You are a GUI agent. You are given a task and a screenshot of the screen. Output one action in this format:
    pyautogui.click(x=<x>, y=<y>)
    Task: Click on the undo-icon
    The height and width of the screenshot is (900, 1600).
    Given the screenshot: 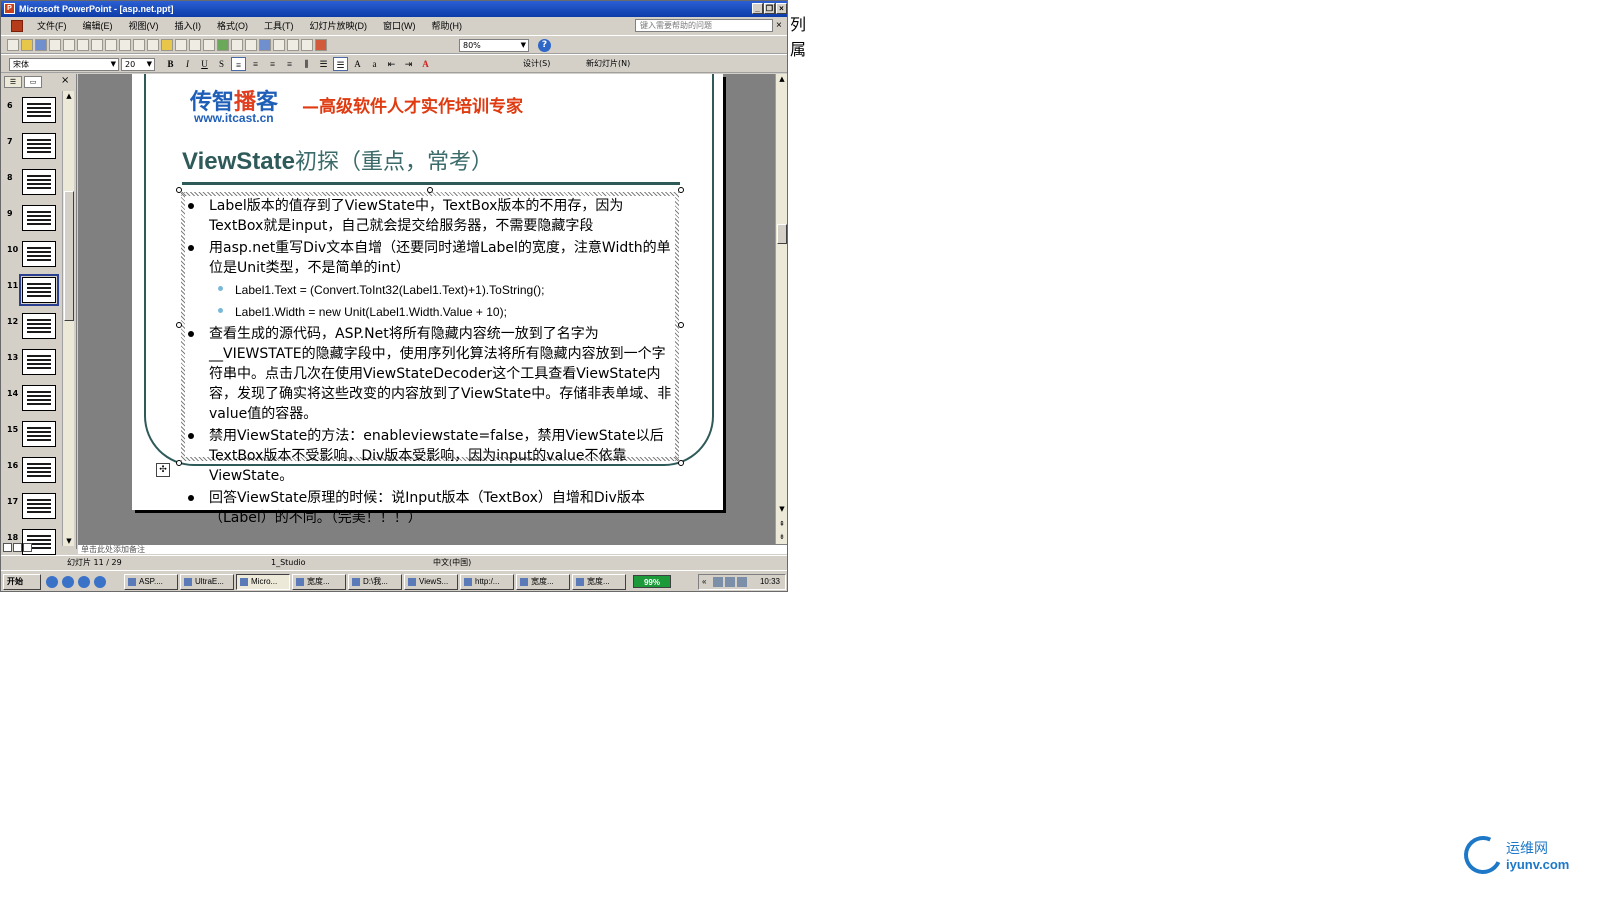 What is the action you would take?
    pyautogui.click(x=195, y=45)
    